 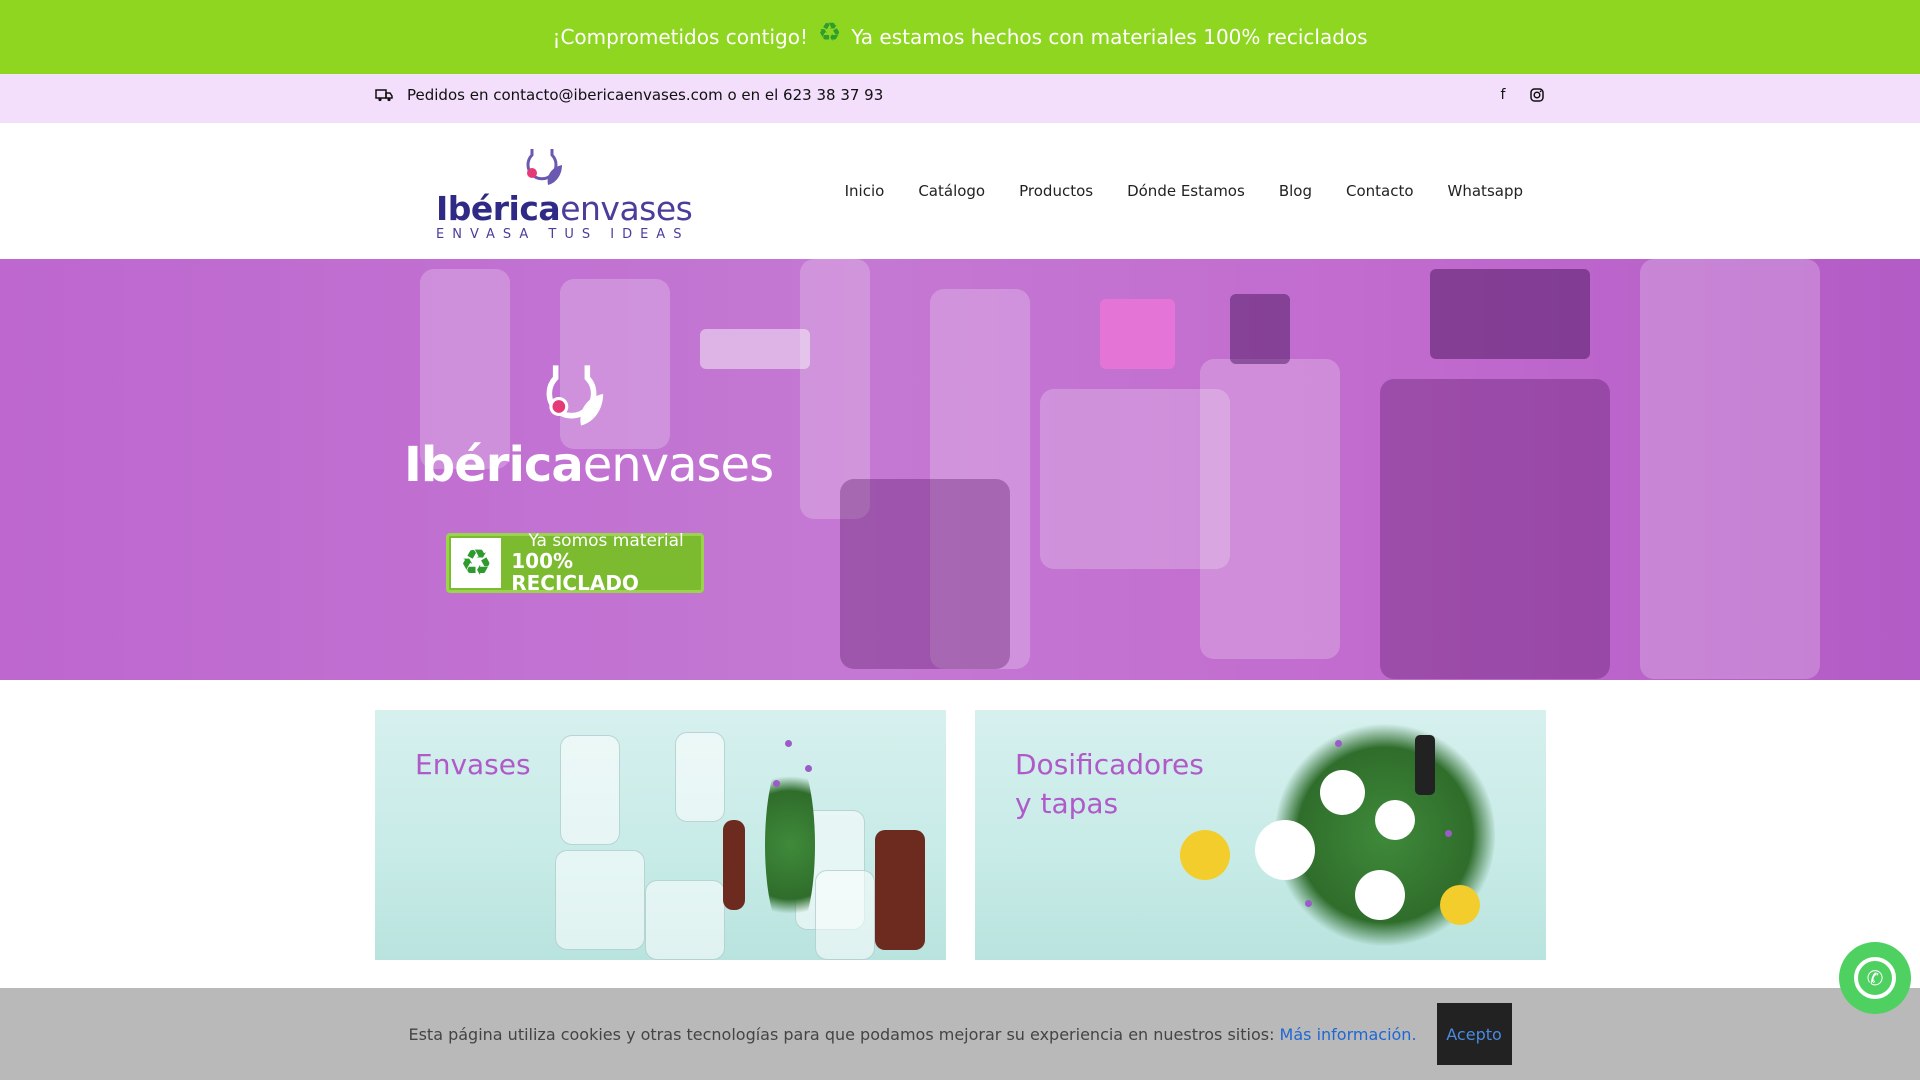 What do you see at coordinates (589, 465) in the screenshot?
I see `hero-wordmark: Ibéricaenvases` at bounding box center [589, 465].